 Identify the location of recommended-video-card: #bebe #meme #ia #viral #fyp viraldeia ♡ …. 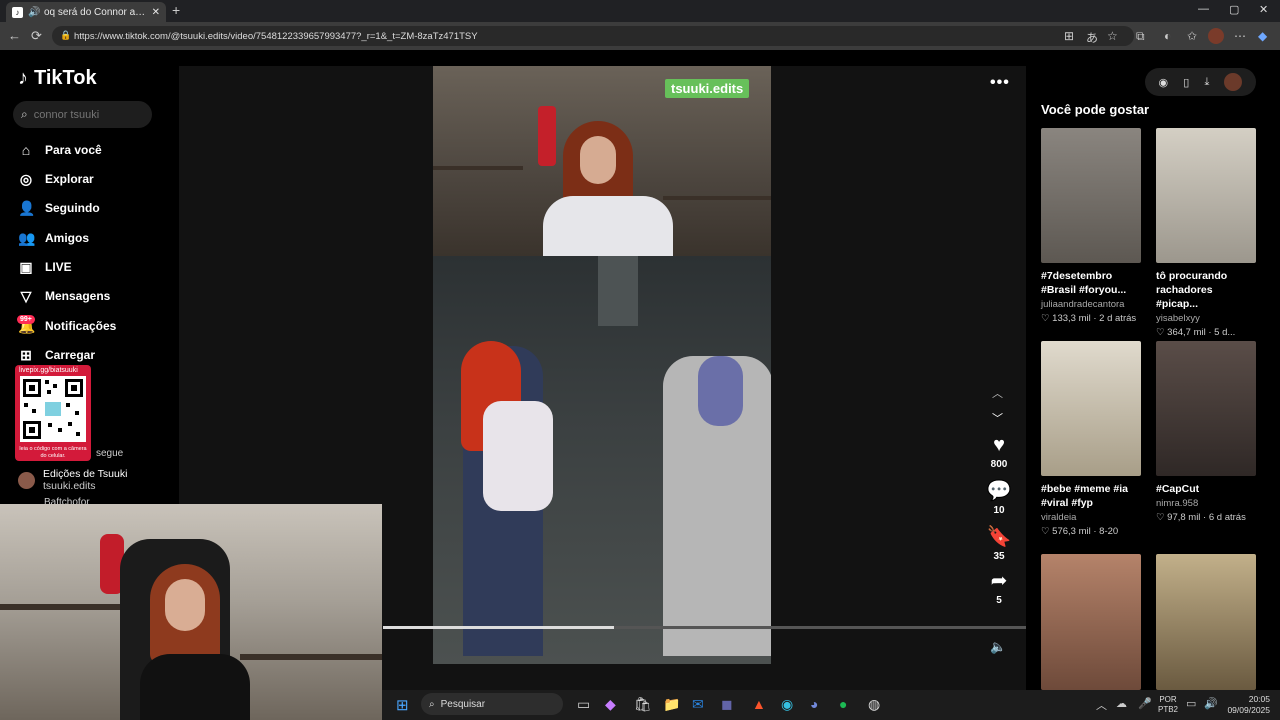
(1091, 439).